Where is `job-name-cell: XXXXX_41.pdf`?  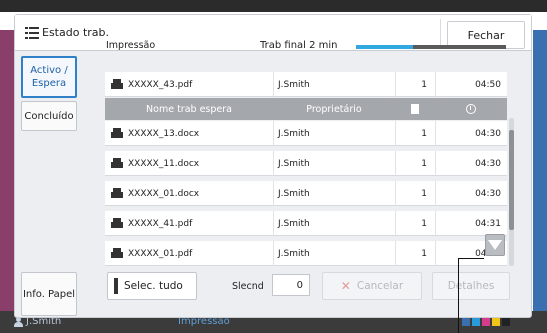 job-name-cell: XXXXX_41.pdf is located at coordinates (191, 223).